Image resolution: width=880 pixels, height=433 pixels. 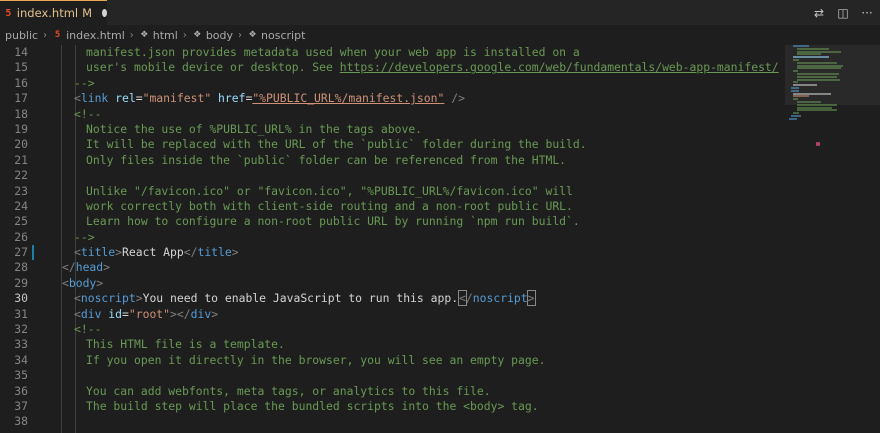 What do you see at coordinates (33, 253) in the screenshot?
I see `modified-line-marker` at bounding box center [33, 253].